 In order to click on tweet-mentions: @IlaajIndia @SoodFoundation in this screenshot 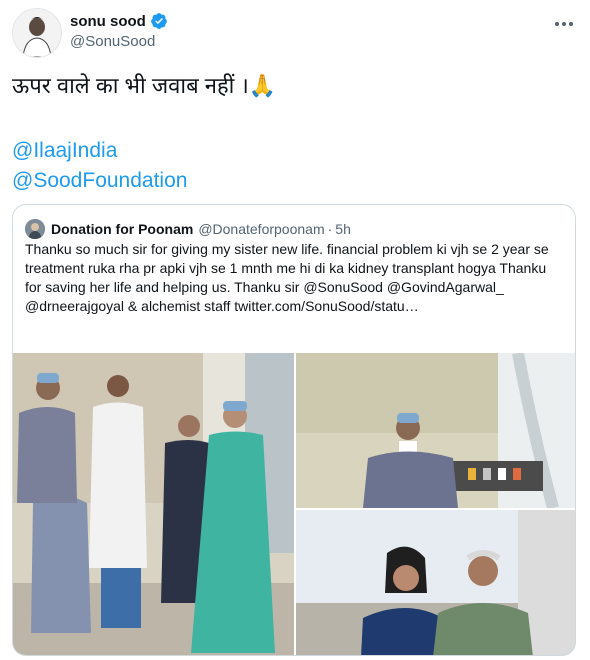, I will do `click(99, 166)`.